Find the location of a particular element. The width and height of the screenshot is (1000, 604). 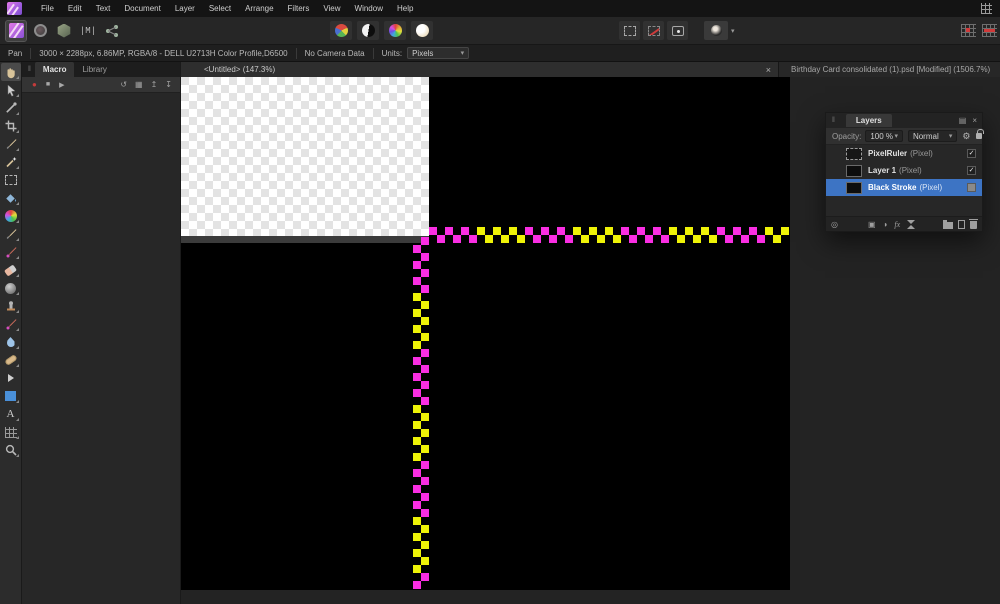

stop-macro-button: ■ is located at coordinates (48, 84).